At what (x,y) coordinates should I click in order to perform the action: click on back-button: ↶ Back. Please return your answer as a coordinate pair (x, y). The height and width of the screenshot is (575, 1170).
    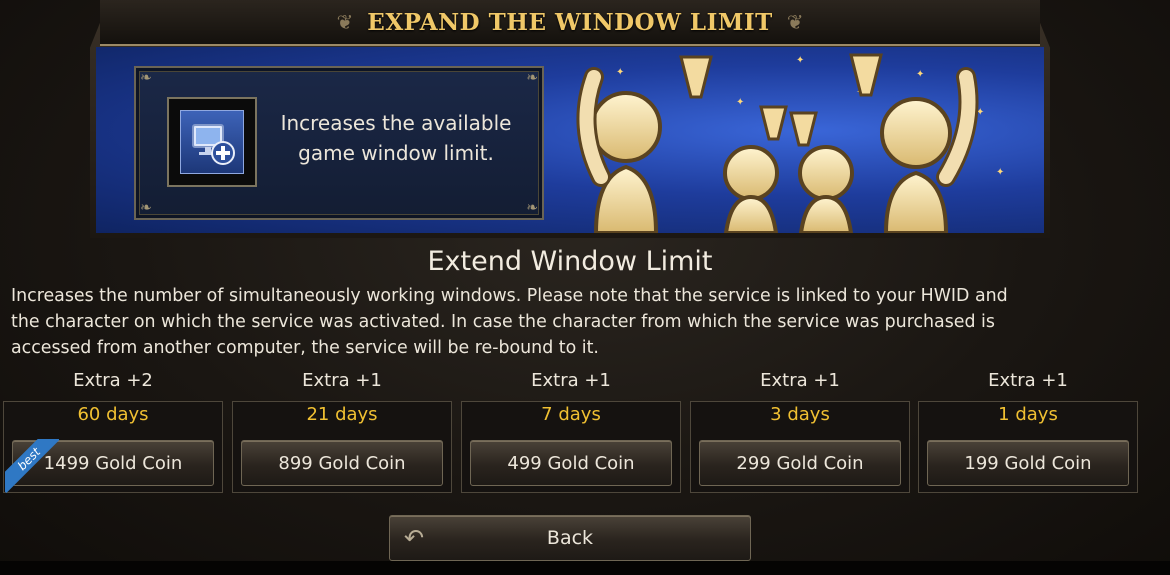
    Looking at the image, I should click on (570, 538).